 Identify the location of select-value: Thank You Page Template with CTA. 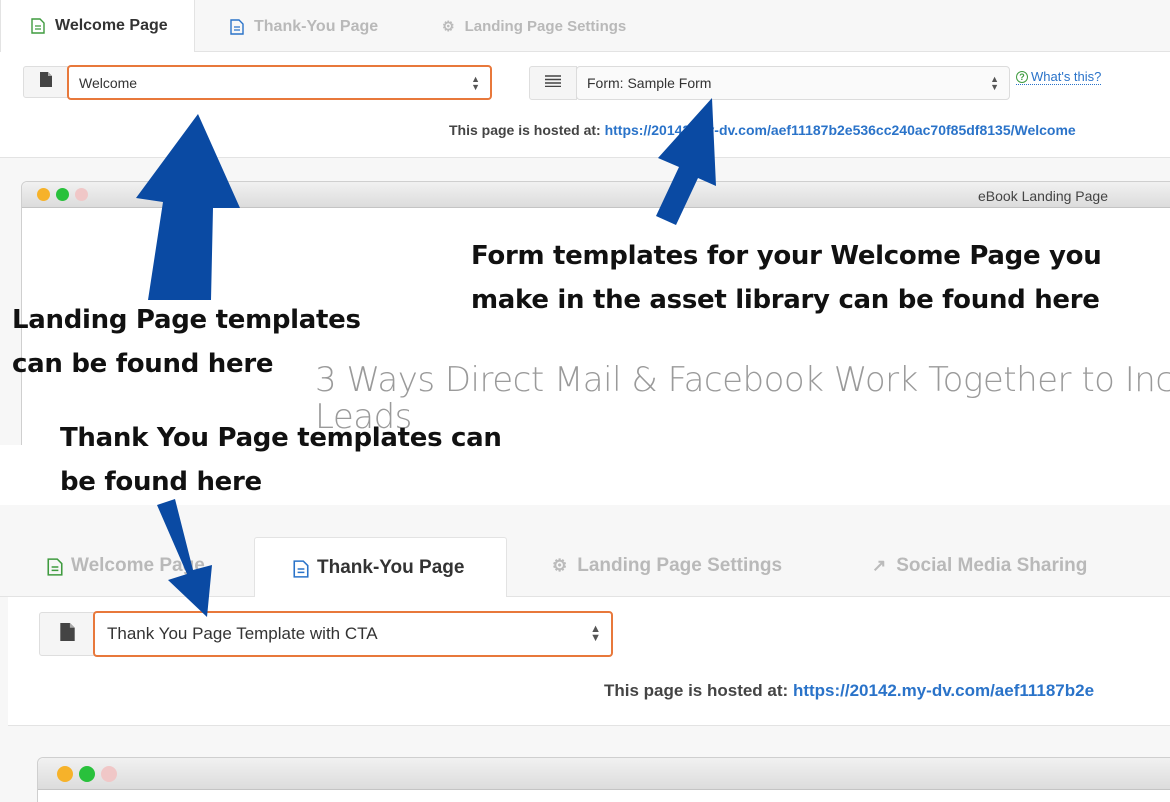
(242, 633).